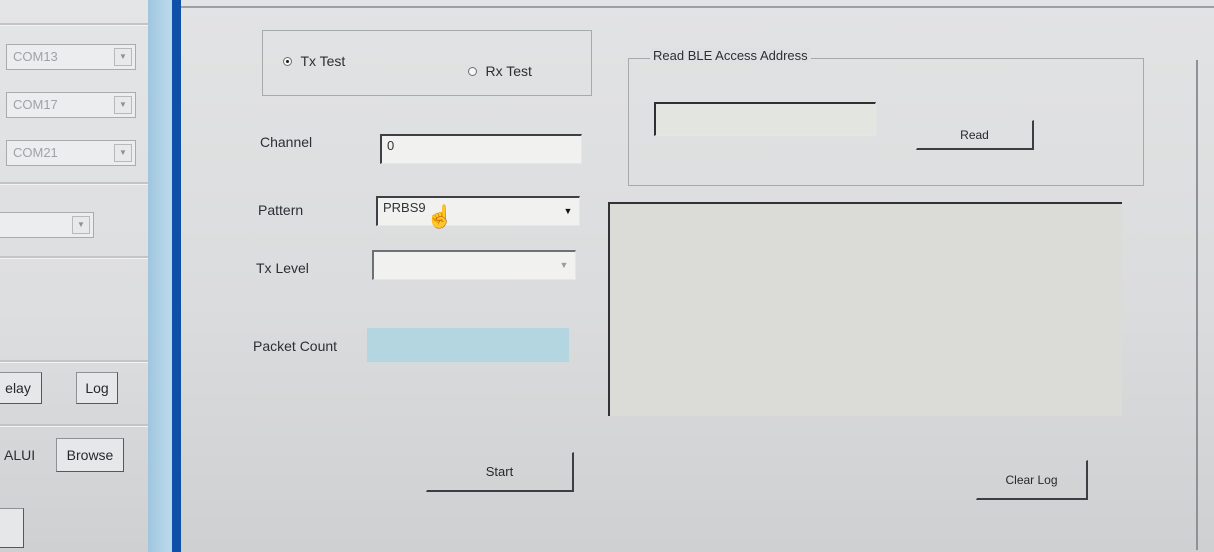 The height and width of the screenshot is (552, 1214). I want to click on mouse-pointer-icon: ☝, so click(440, 216).